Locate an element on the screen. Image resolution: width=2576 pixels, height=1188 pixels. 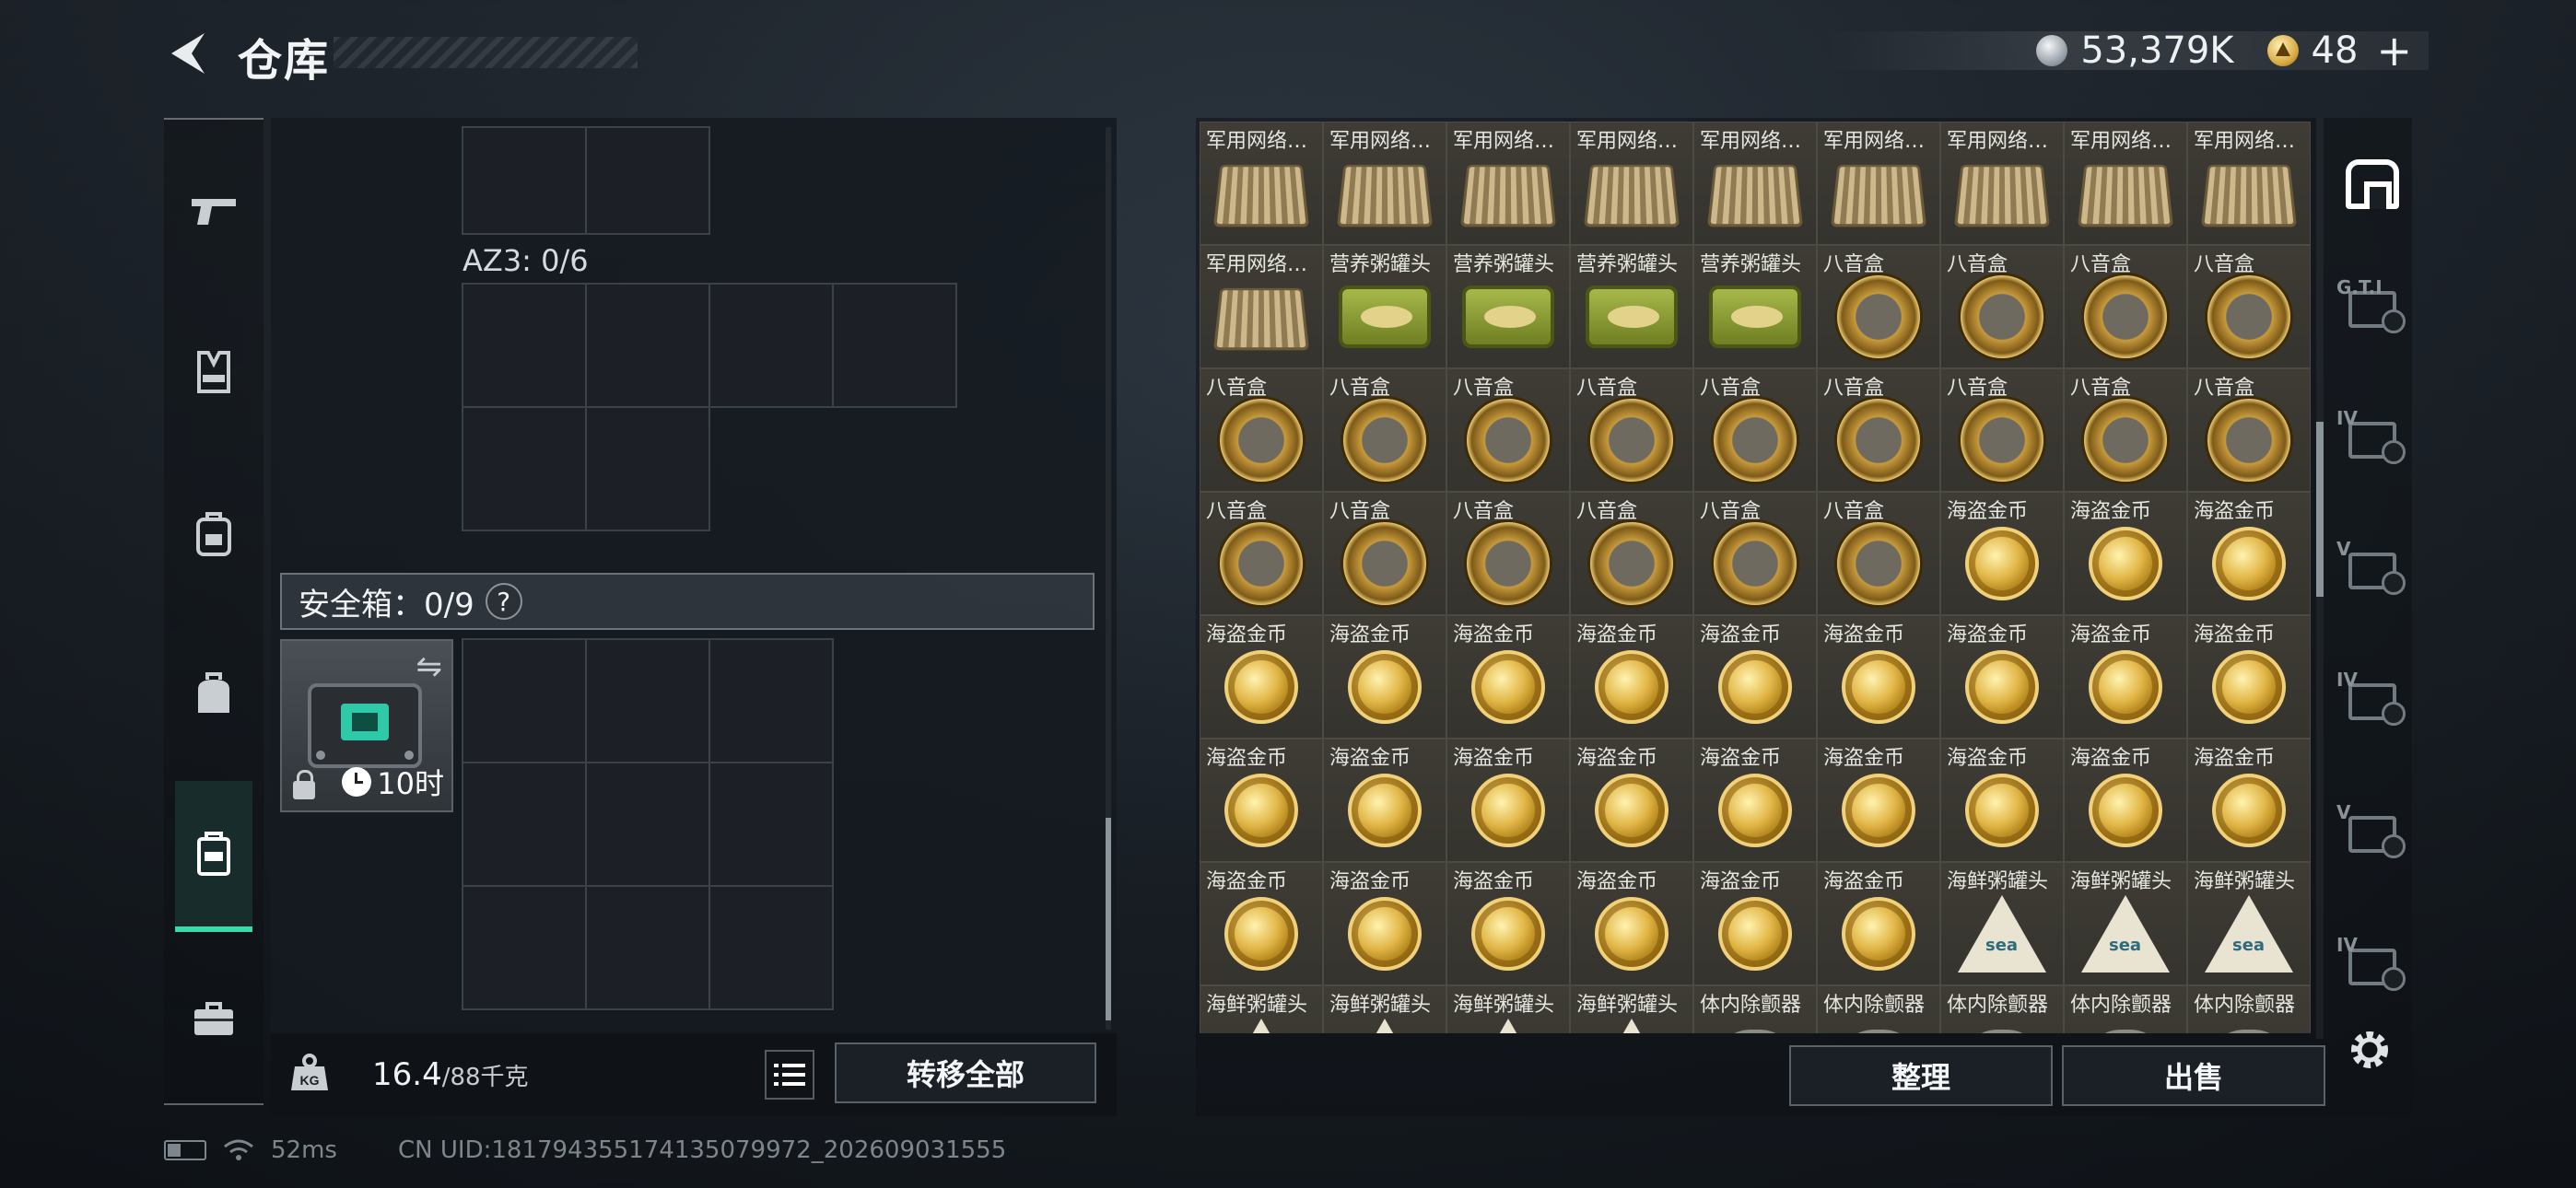
back-button is located at coordinates (190, 53).